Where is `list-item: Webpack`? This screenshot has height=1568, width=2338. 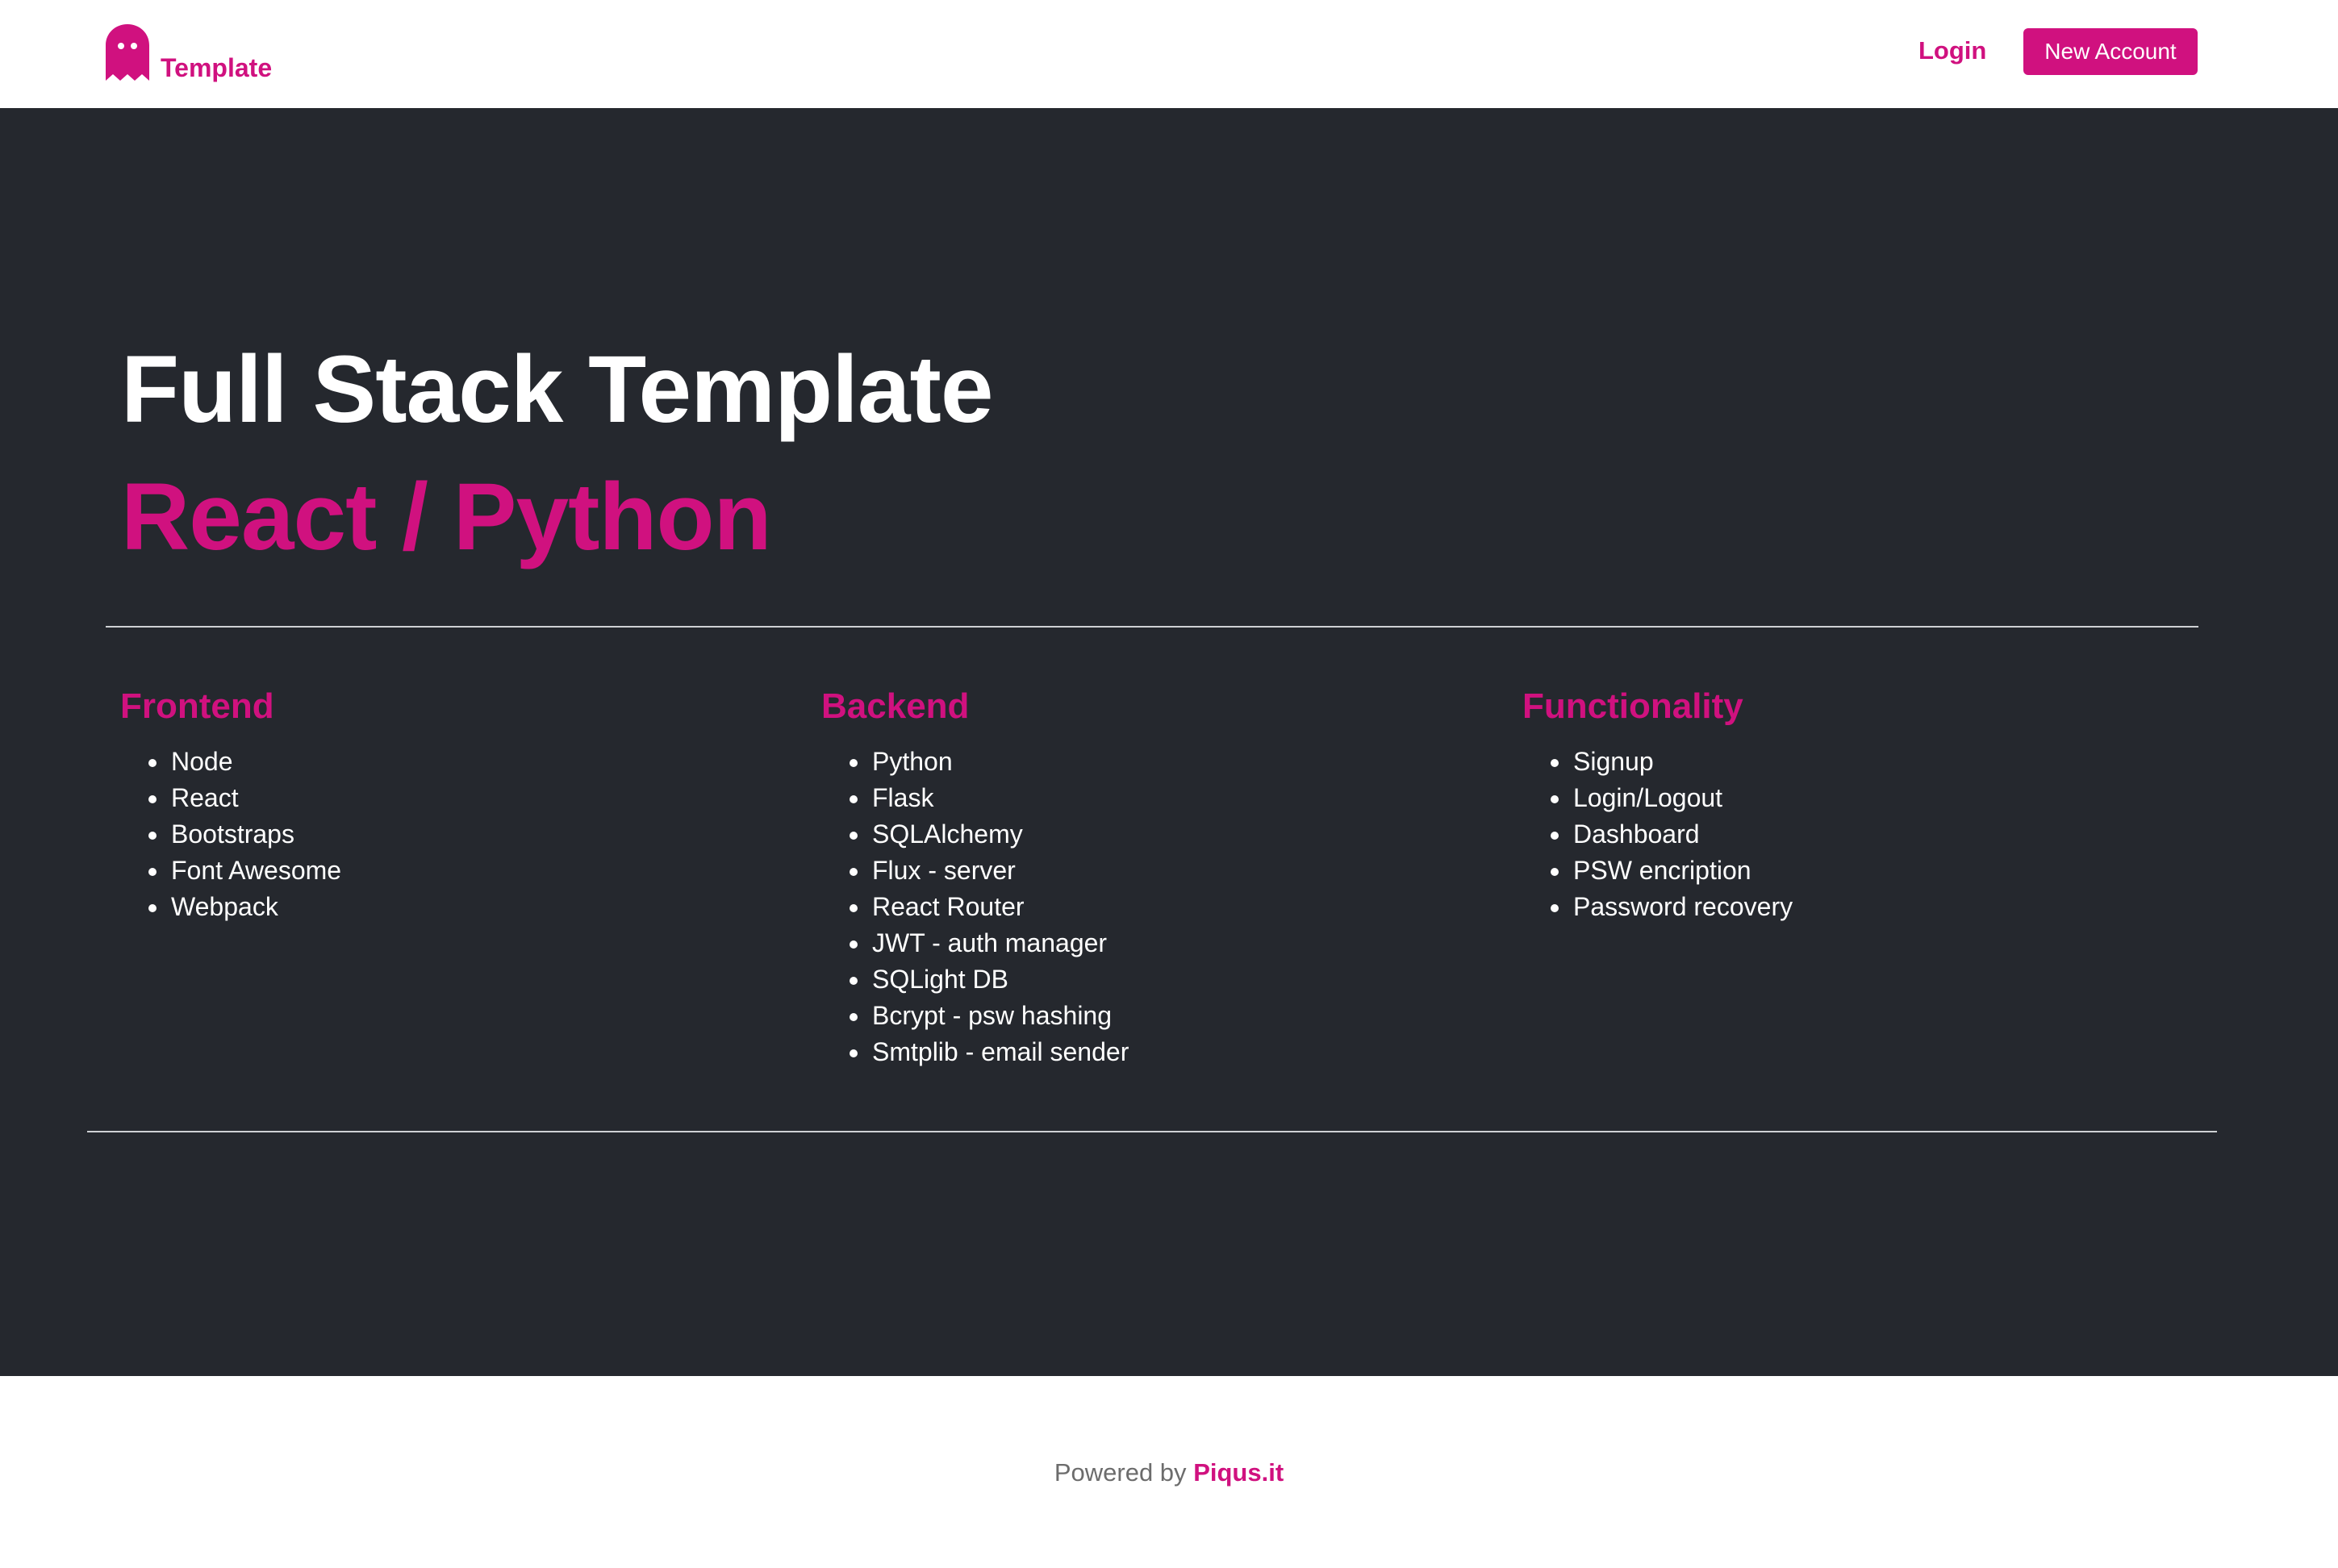 list-item: Webpack is located at coordinates (451, 907).